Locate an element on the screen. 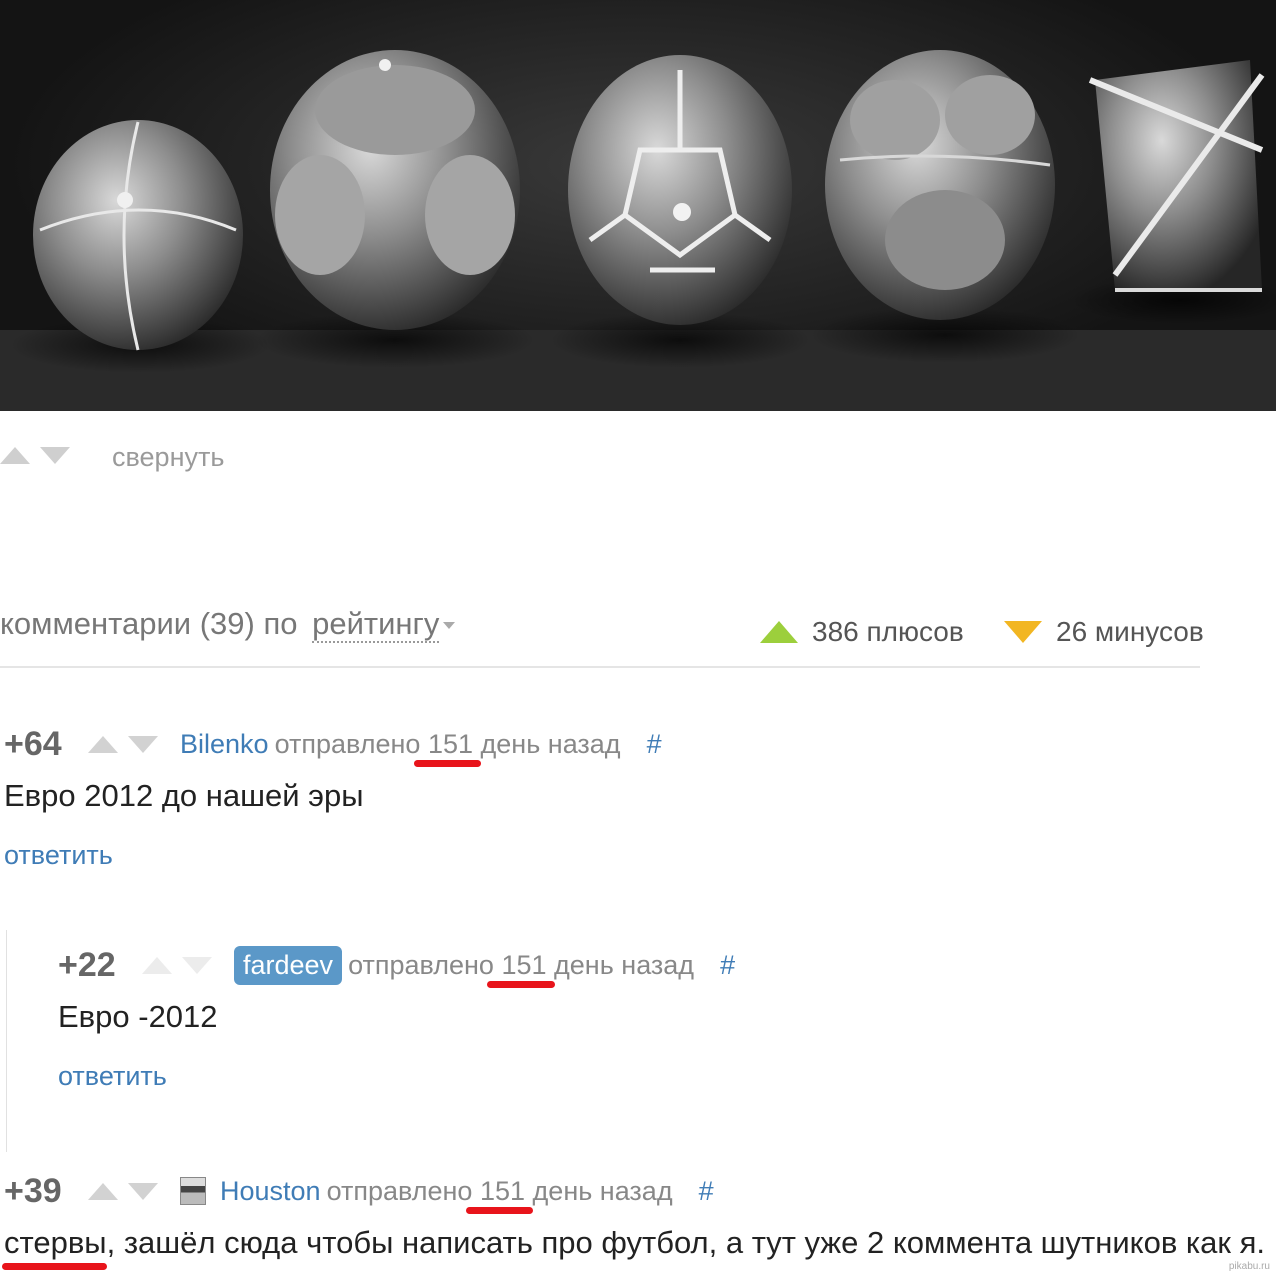  comment-text: Евро -2012 is located at coordinates (138, 1016).